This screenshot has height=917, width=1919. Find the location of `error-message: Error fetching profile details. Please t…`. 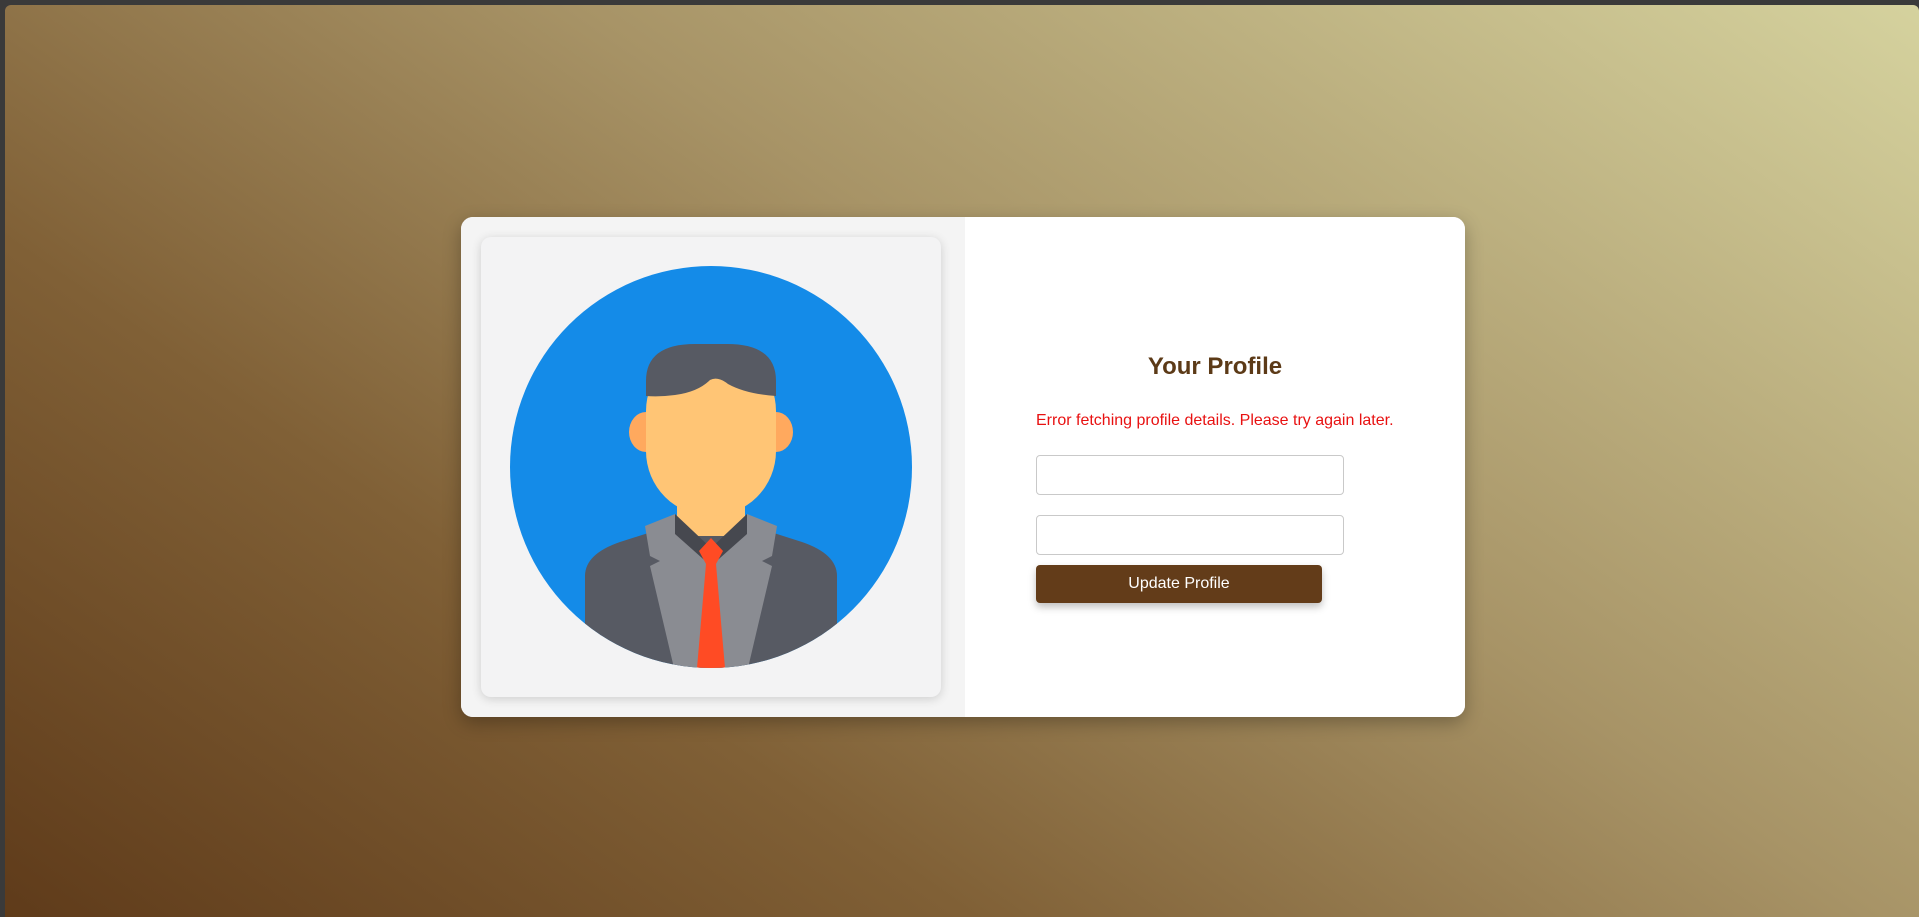

error-message: Error fetching profile details. Please t… is located at coordinates (1215, 420).